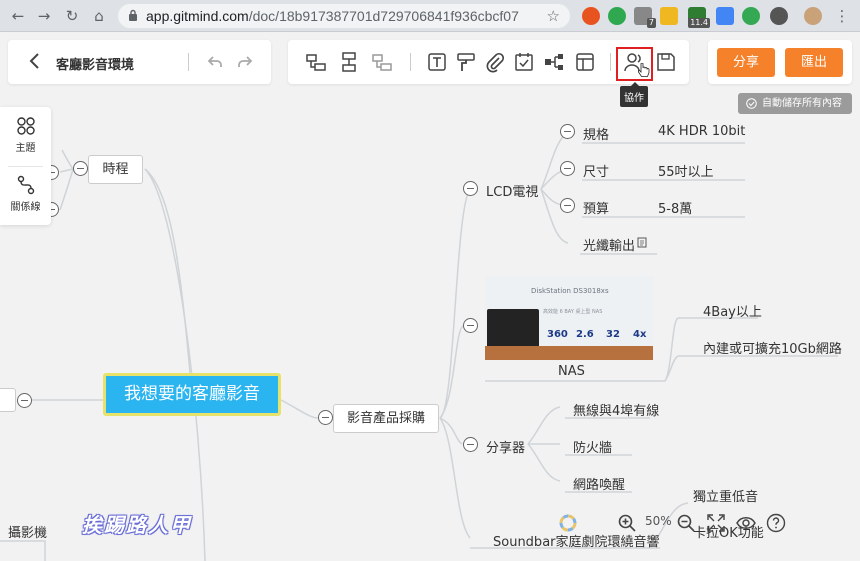 The image size is (860, 561). What do you see at coordinates (505, 446) in the screenshot?
I see `router-node: 分享器` at bounding box center [505, 446].